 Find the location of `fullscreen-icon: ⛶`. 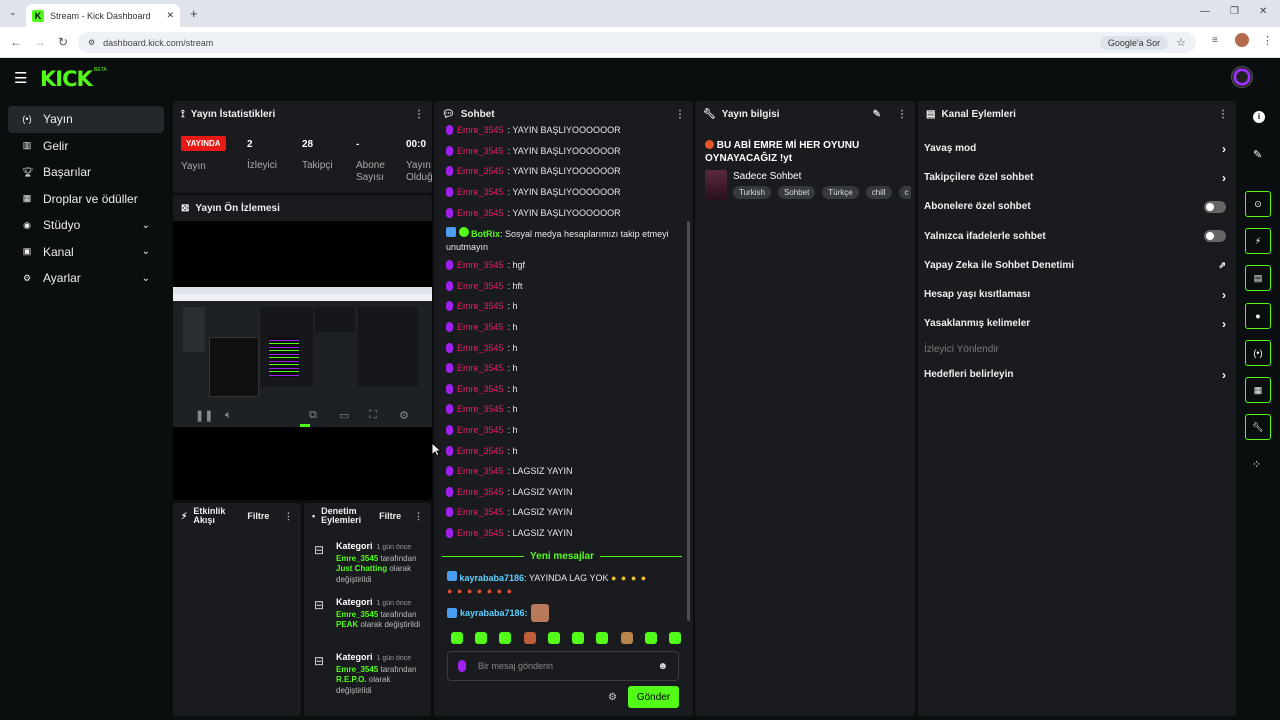

fullscreen-icon: ⛶ is located at coordinates (373, 415).